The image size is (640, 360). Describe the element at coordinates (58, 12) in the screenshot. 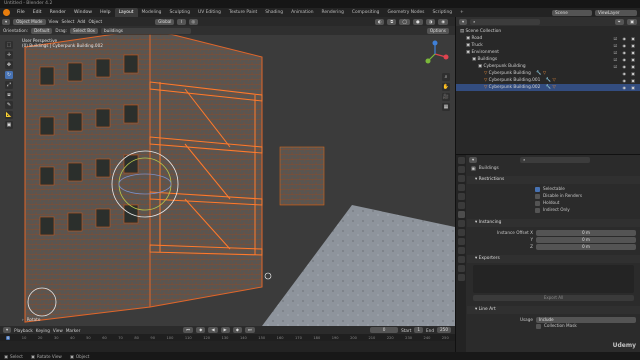

I see `menu-render: Render` at that location.